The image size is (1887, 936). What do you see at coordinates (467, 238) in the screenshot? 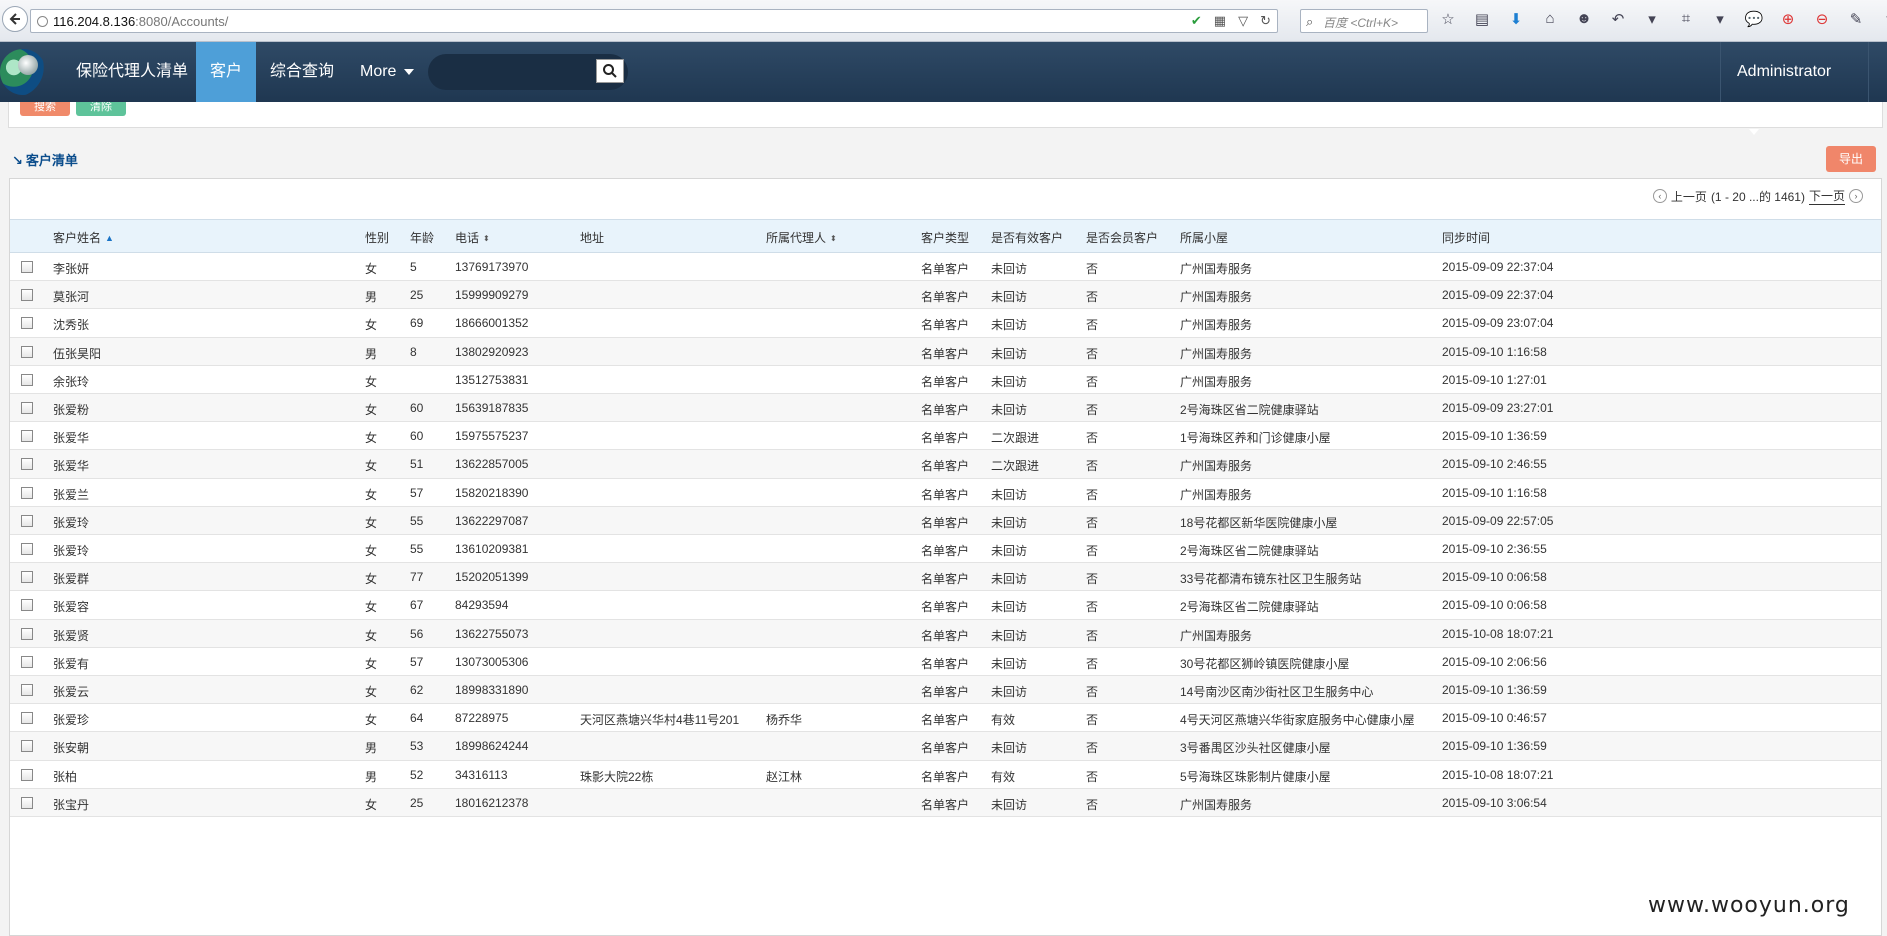
I see `column-header-label: 电话` at bounding box center [467, 238].